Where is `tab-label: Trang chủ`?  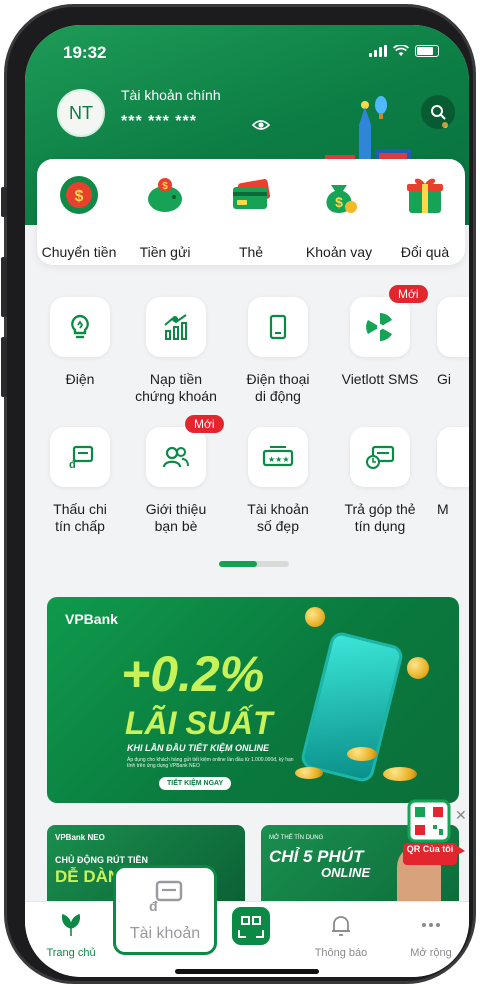 tab-label: Trang chủ is located at coordinates (71, 953).